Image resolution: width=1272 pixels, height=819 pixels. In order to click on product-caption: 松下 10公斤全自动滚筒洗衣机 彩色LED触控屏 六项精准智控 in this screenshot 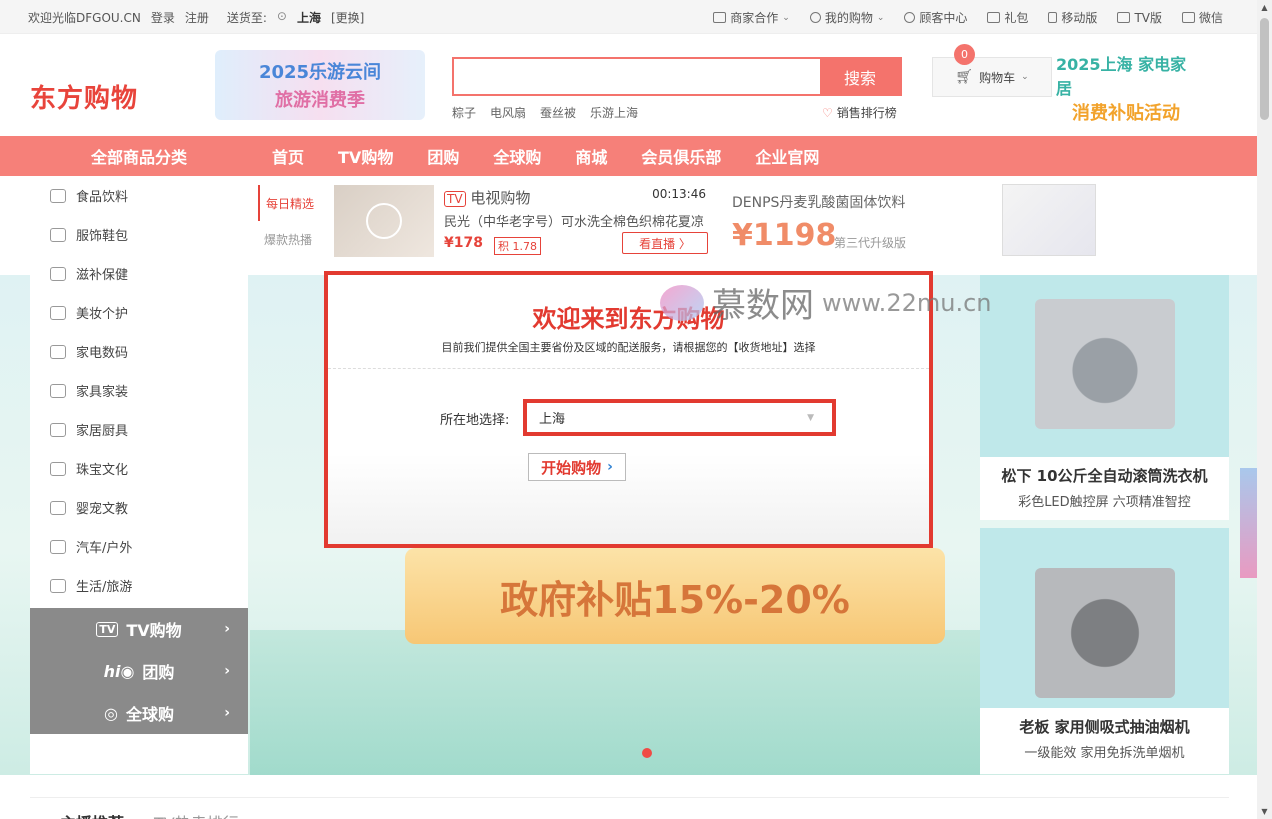, I will do `click(1104, 488)`.